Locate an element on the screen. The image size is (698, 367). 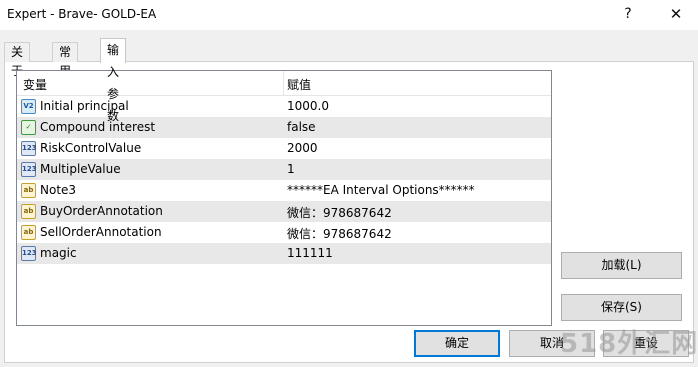
header-divider is located at coordinates (283, 83).